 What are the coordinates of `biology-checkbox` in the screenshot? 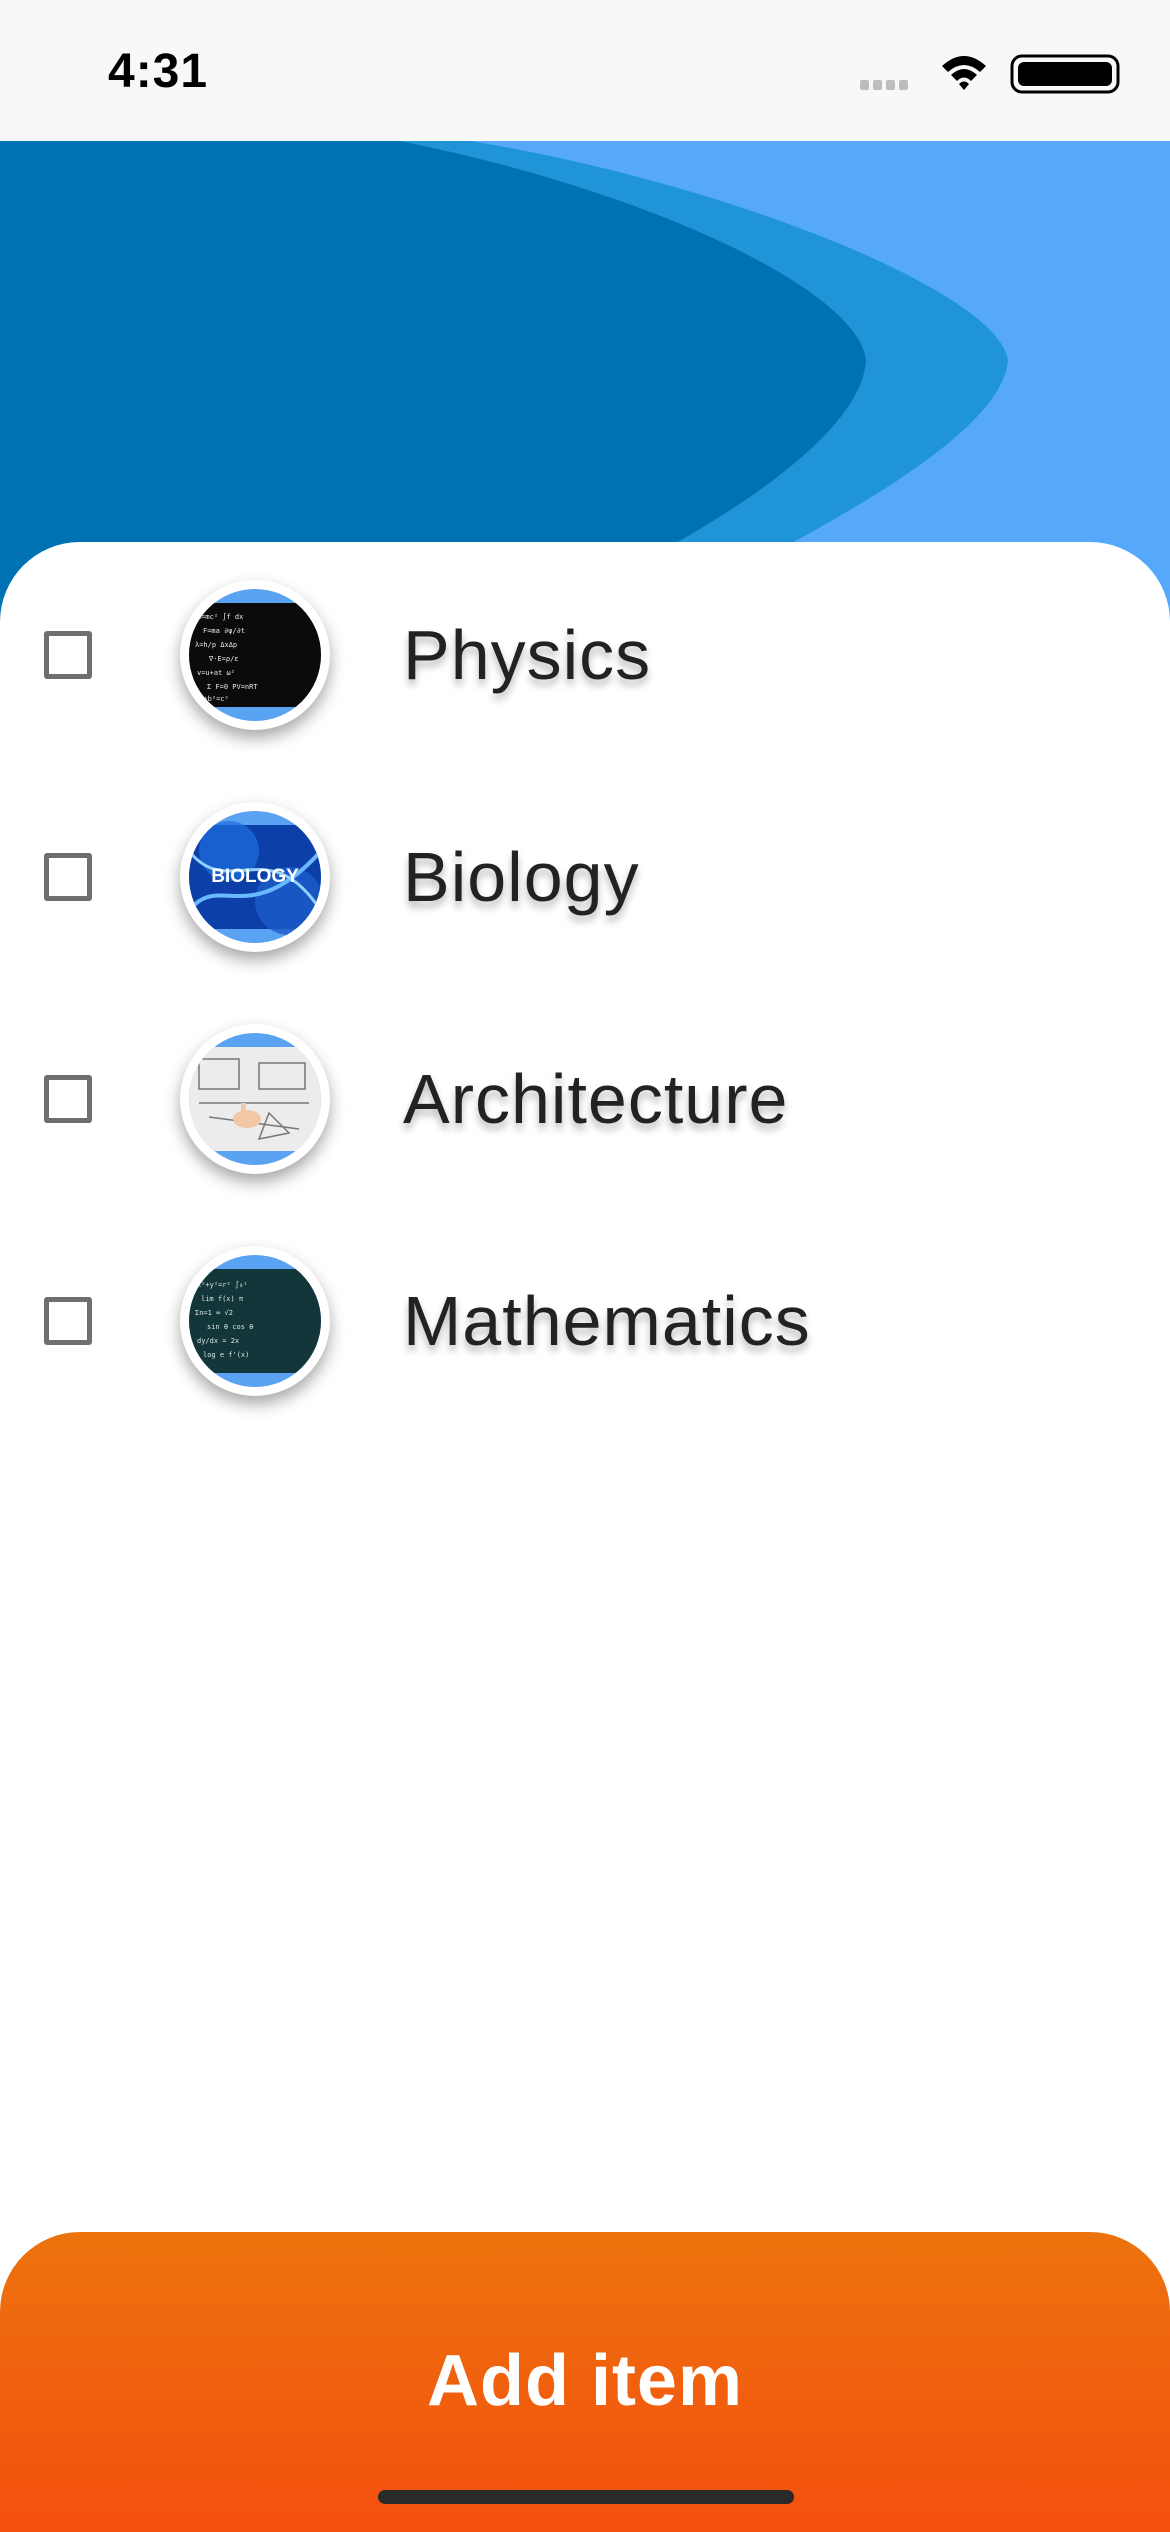 It's located at (68, 877).